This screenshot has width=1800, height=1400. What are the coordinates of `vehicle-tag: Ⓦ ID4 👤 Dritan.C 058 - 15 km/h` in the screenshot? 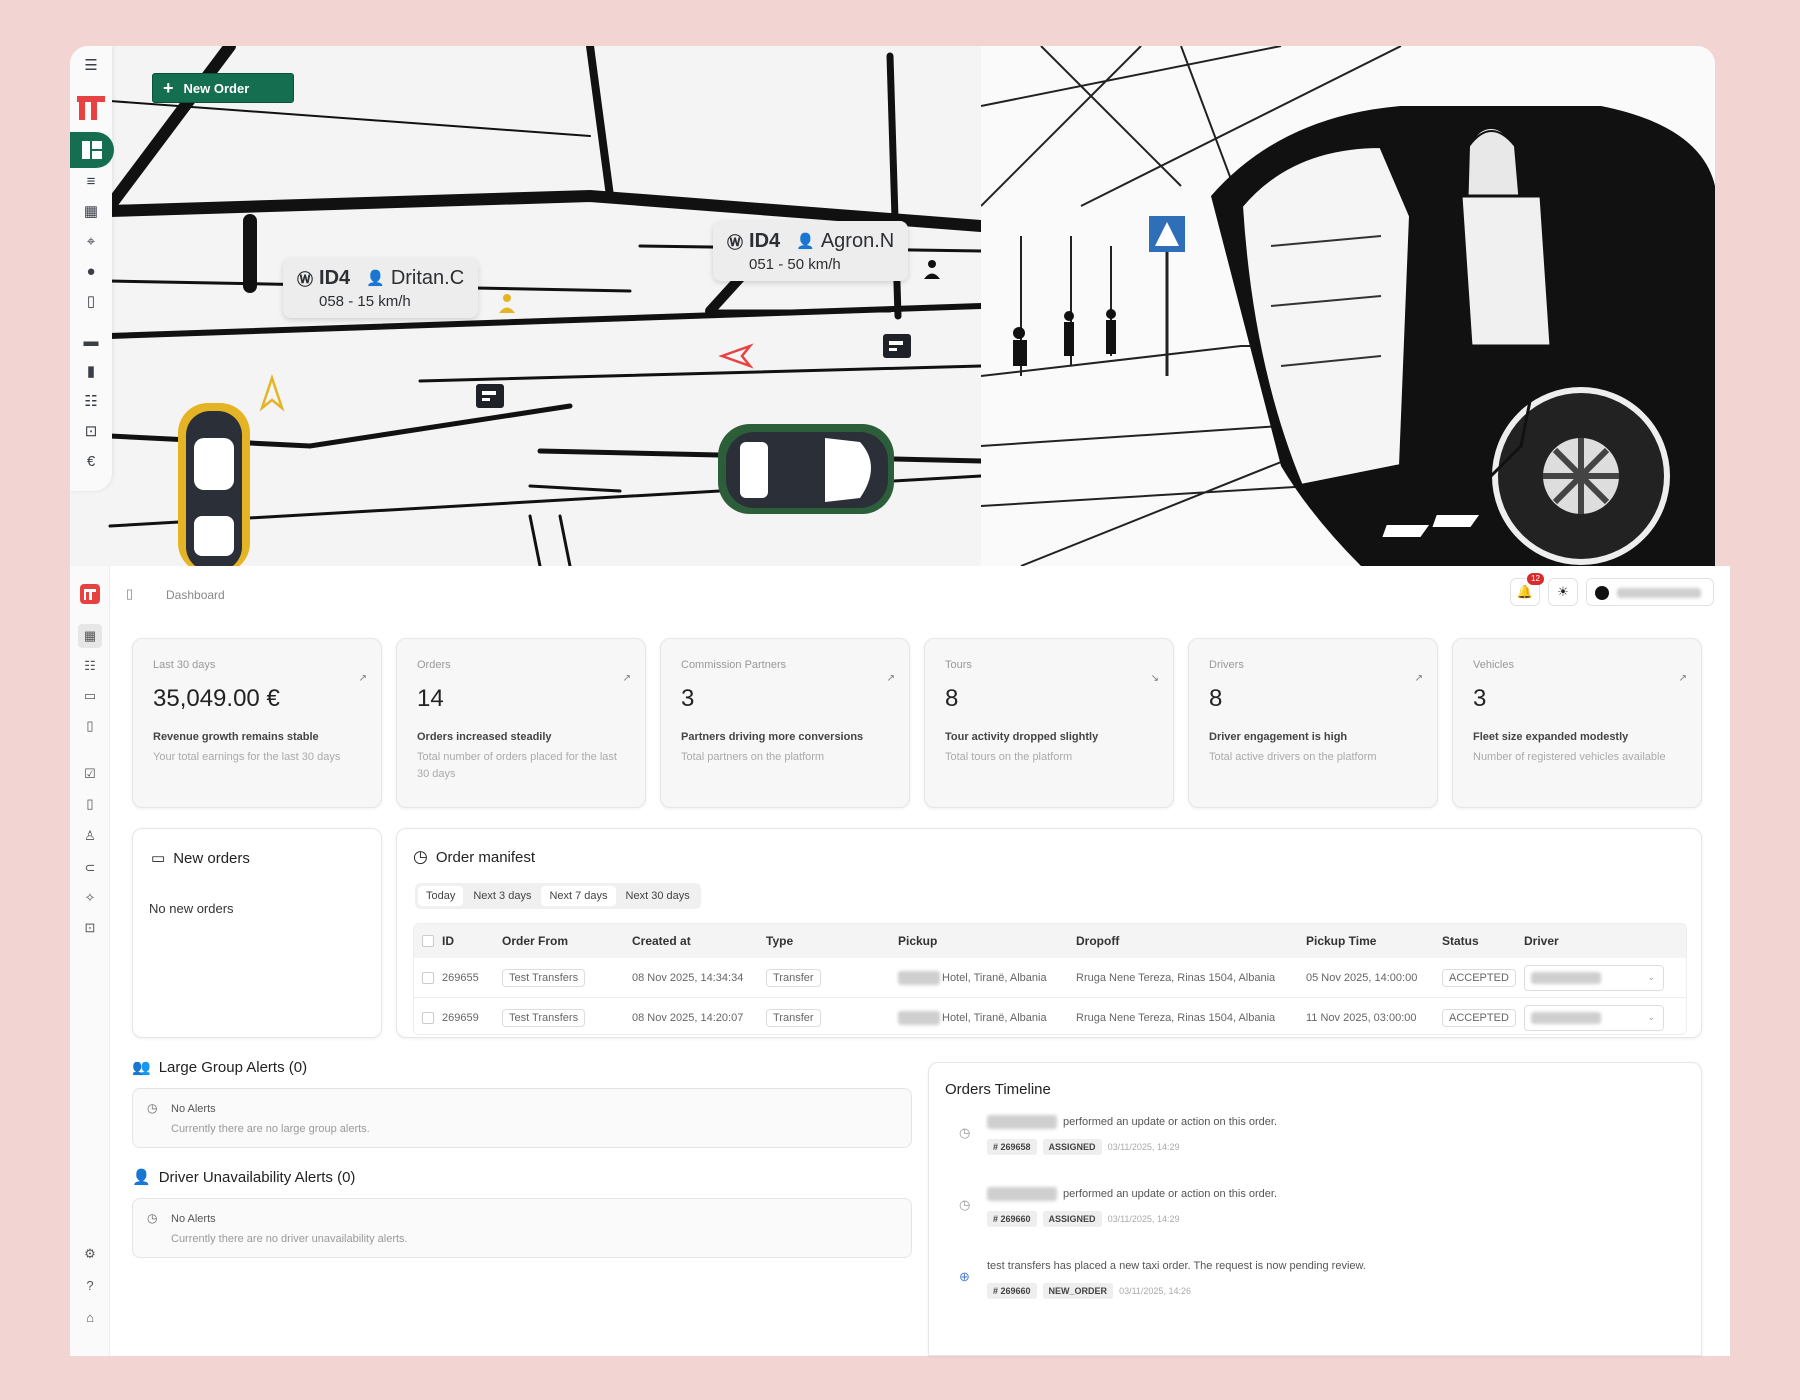 It's located at (381, 288).